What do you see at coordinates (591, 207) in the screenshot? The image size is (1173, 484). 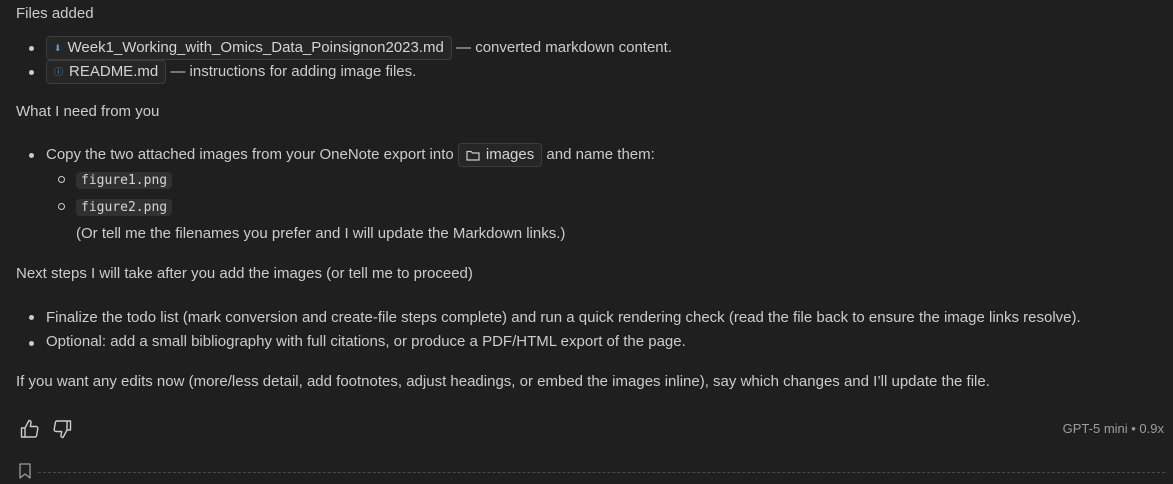 I see `list-item: figure2.png` at bounding box center [591, 207].